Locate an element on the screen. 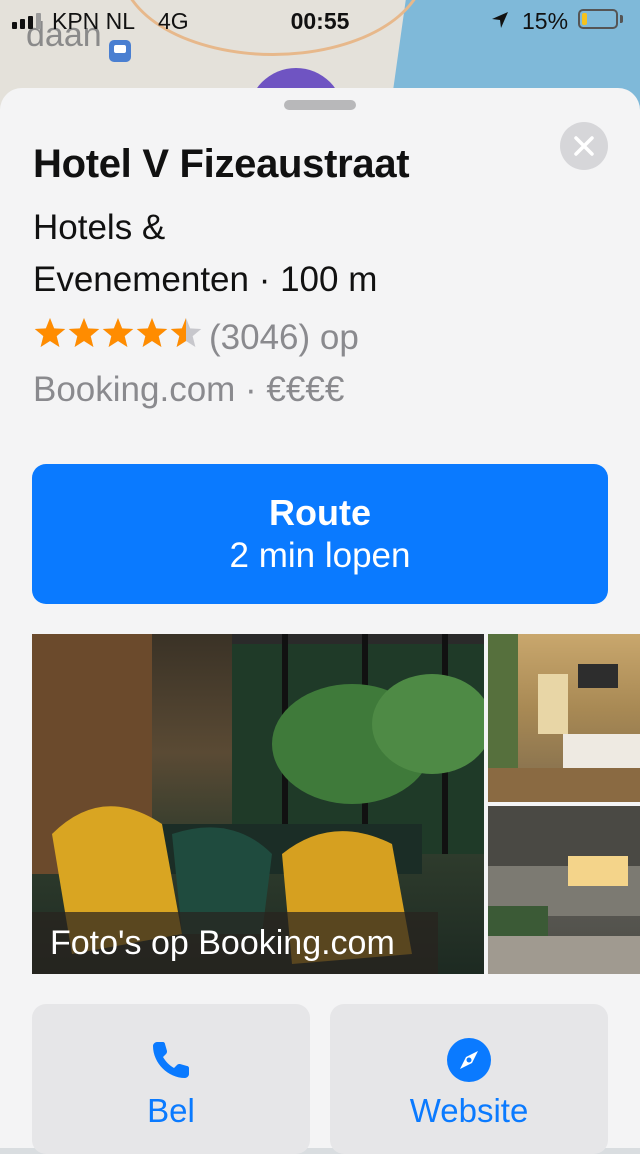 Image resolution: width=640 pixels, height=1154 pixels. website-label: Website is located at coordinates (469, 1110).